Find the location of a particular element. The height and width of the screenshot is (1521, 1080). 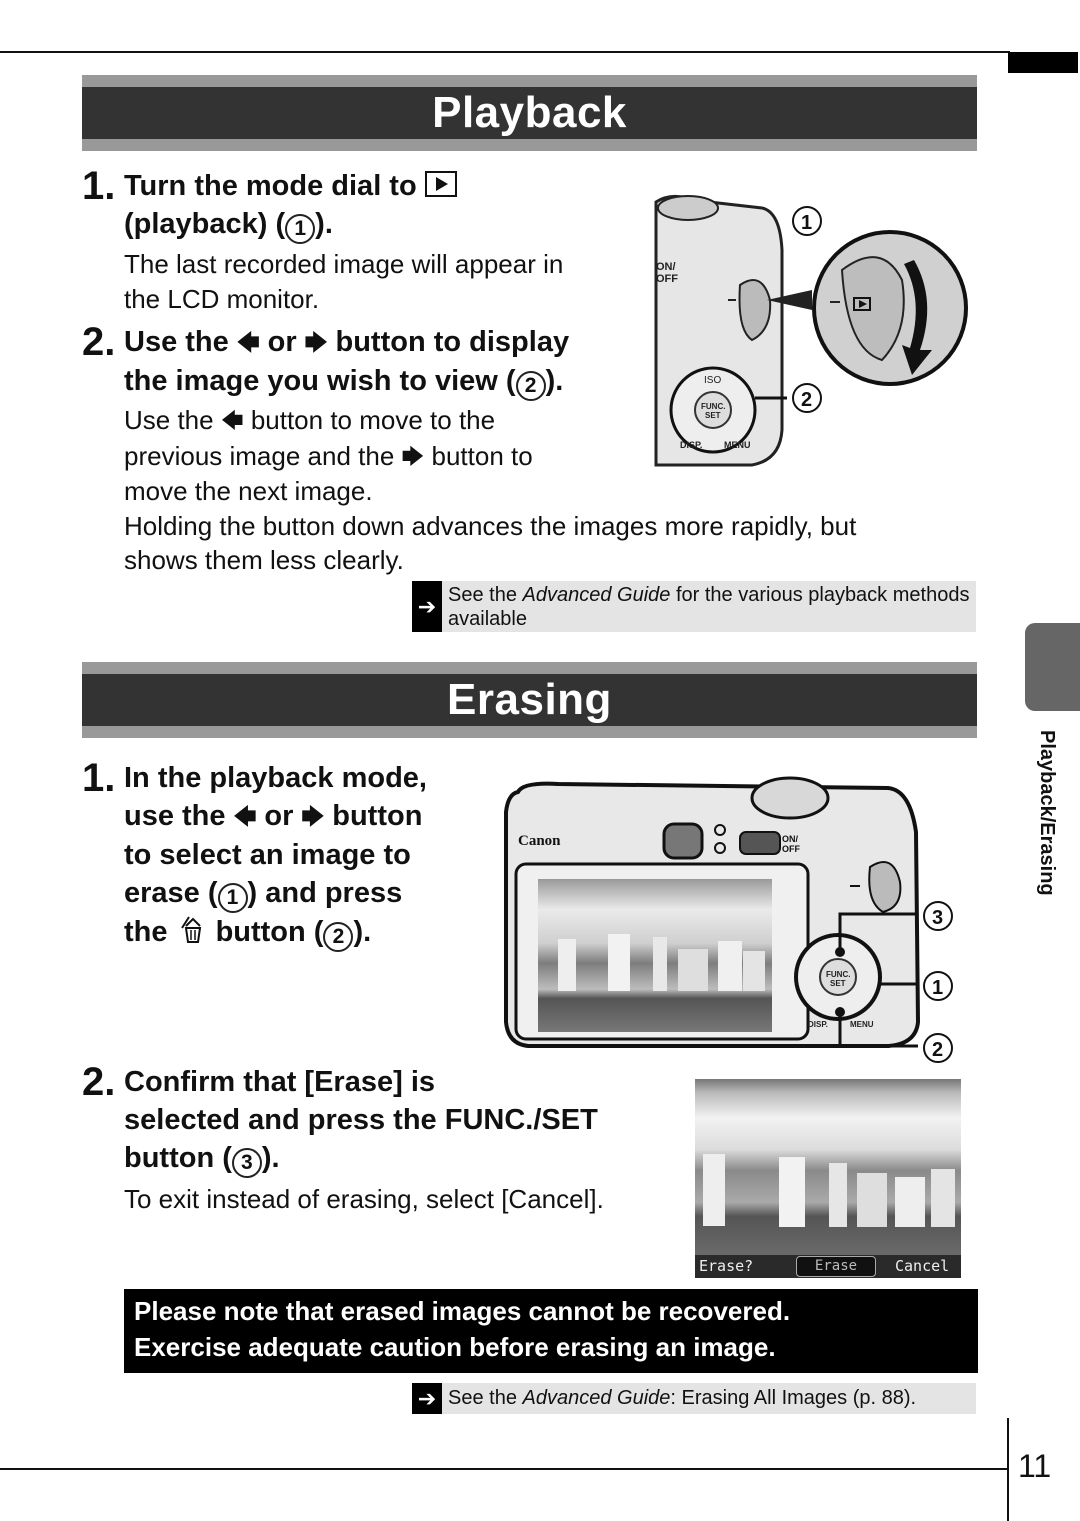

camera-mode-dial-illustration: ON/ OFF ISO FUNC. SET DISP. MENU 1 2 is located at coordinates (811, 331).